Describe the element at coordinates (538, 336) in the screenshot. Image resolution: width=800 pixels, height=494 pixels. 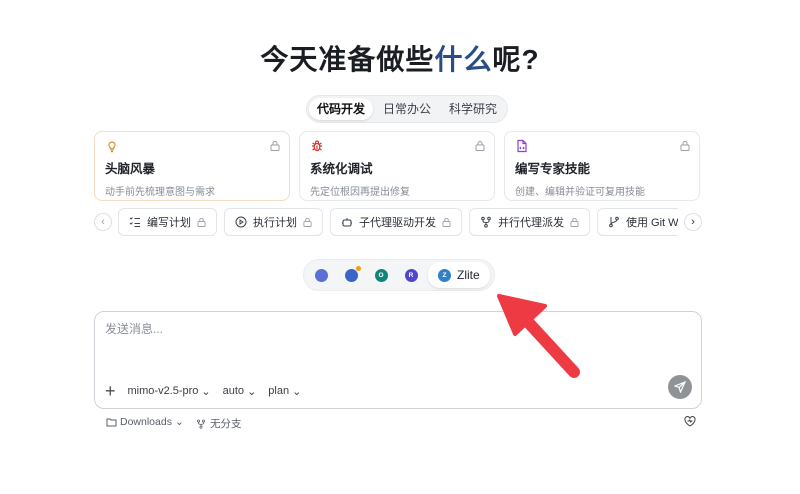
I see `annotation-arrow` at that location.